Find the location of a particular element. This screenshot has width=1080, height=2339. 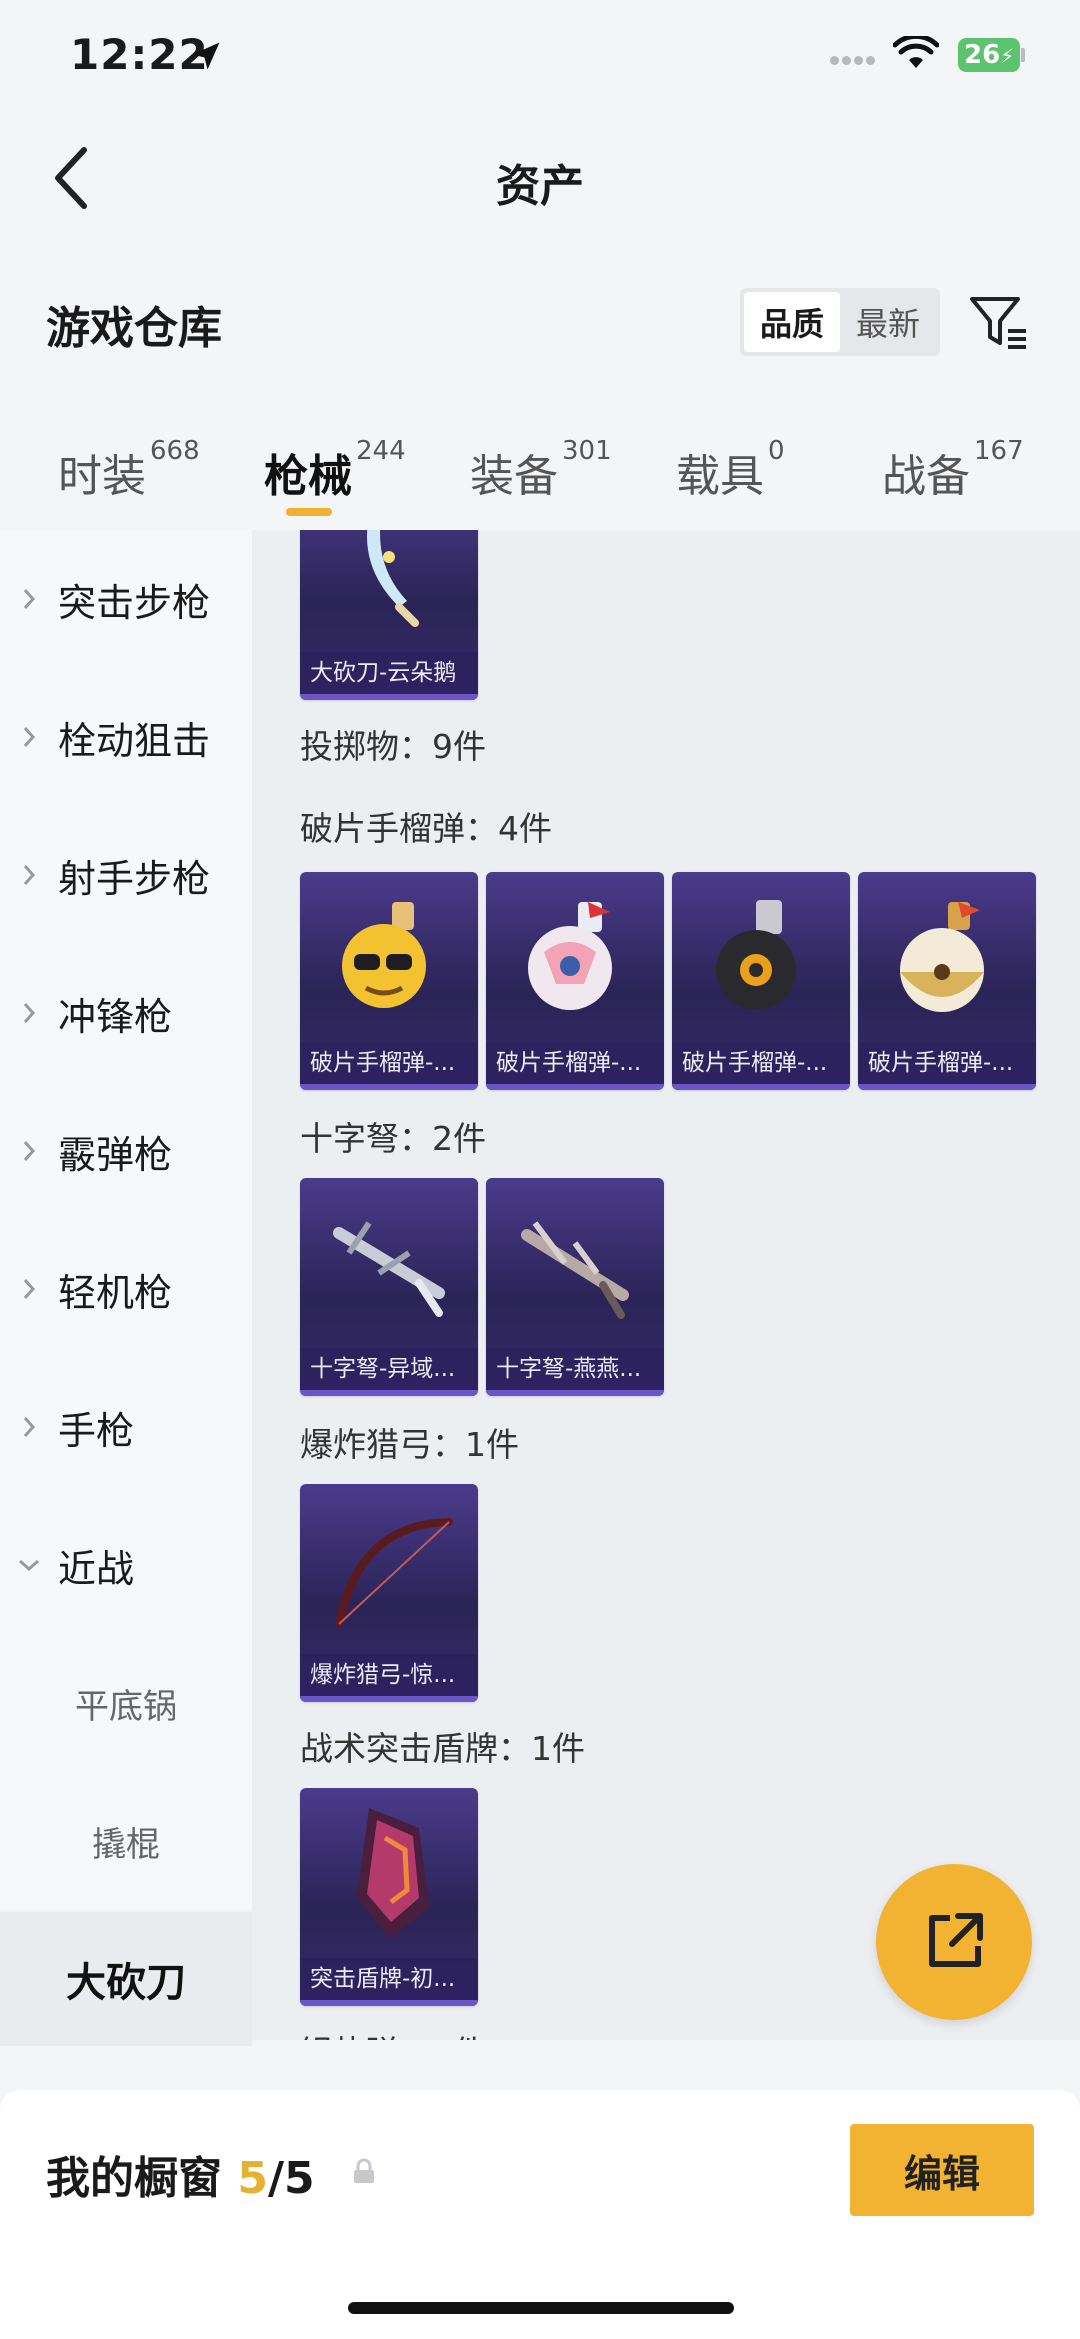

sidebar-item-smg: 冲锋枪 is located at coordinates (126, 1013).